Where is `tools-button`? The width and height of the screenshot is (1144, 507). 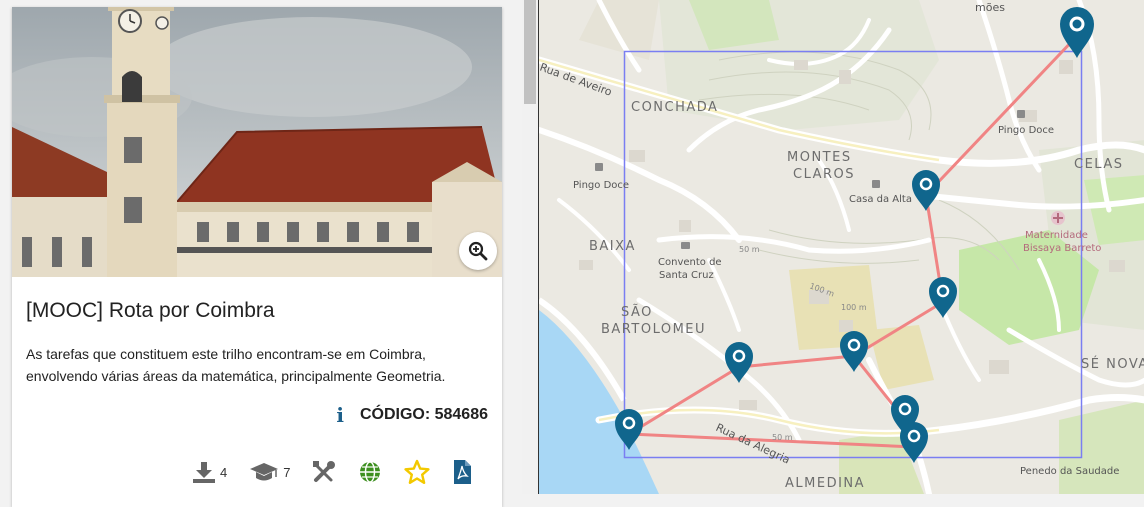
tools-button is located at coordinates (324, 472).